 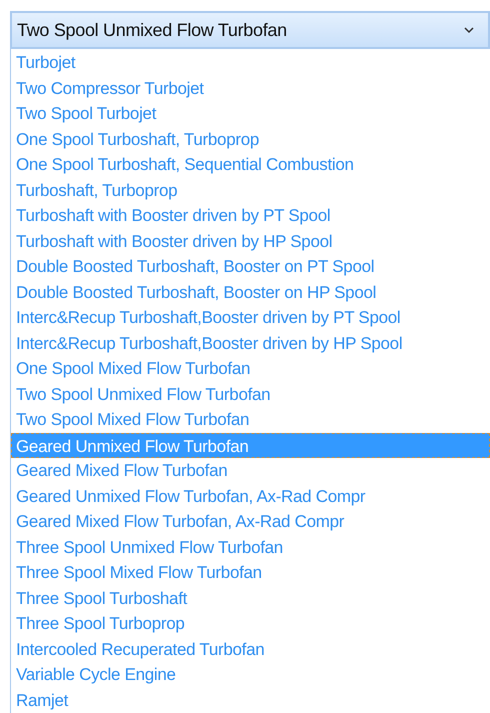 What do you see at coordinates (250, 63) in the screenshot?
I see `dropdown-option: Turbojet` at bounding box center [250, 63].